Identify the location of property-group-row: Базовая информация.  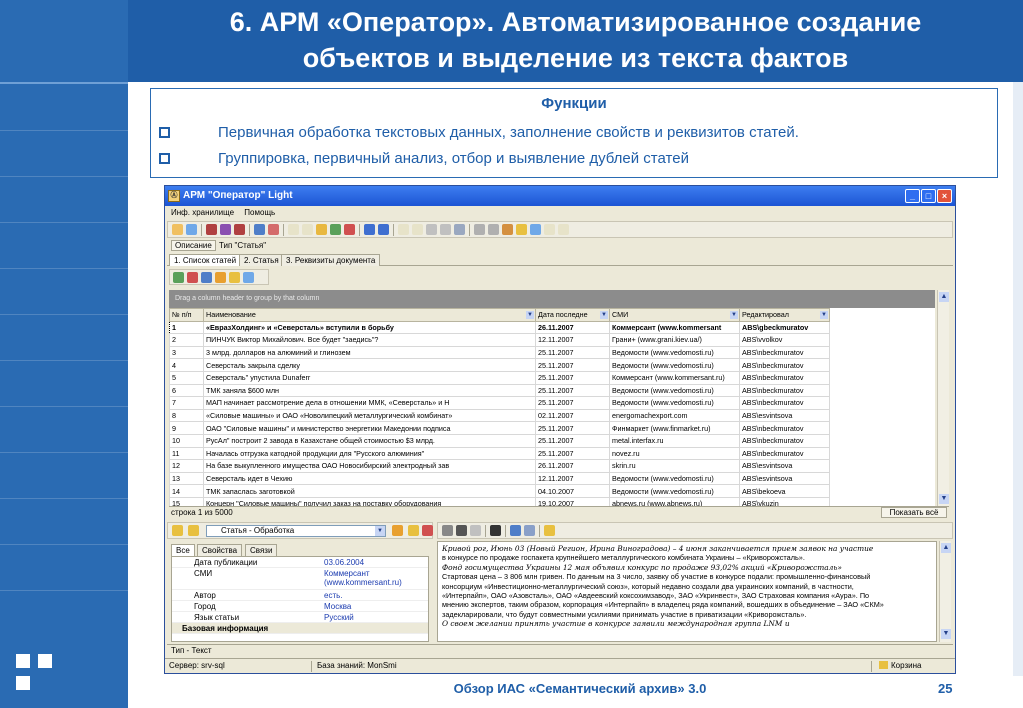
(300, 628).